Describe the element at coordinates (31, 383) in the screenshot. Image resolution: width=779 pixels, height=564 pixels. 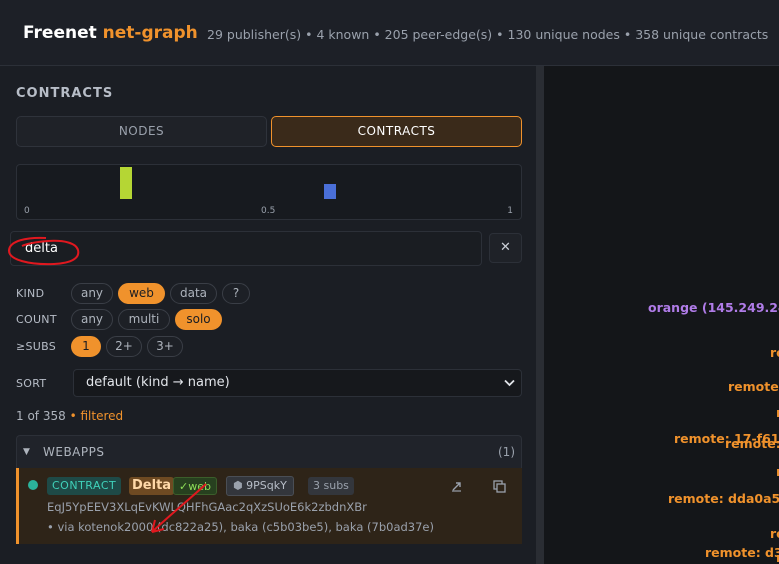
I see `sort-label: SORT` at that location.